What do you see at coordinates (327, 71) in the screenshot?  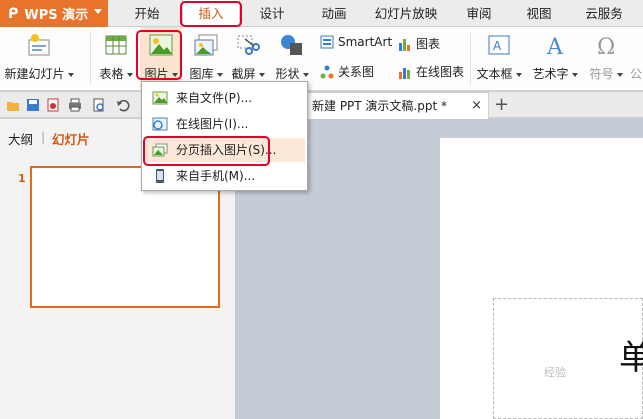 I see `relation-icon` at bounding box center [327, 71].